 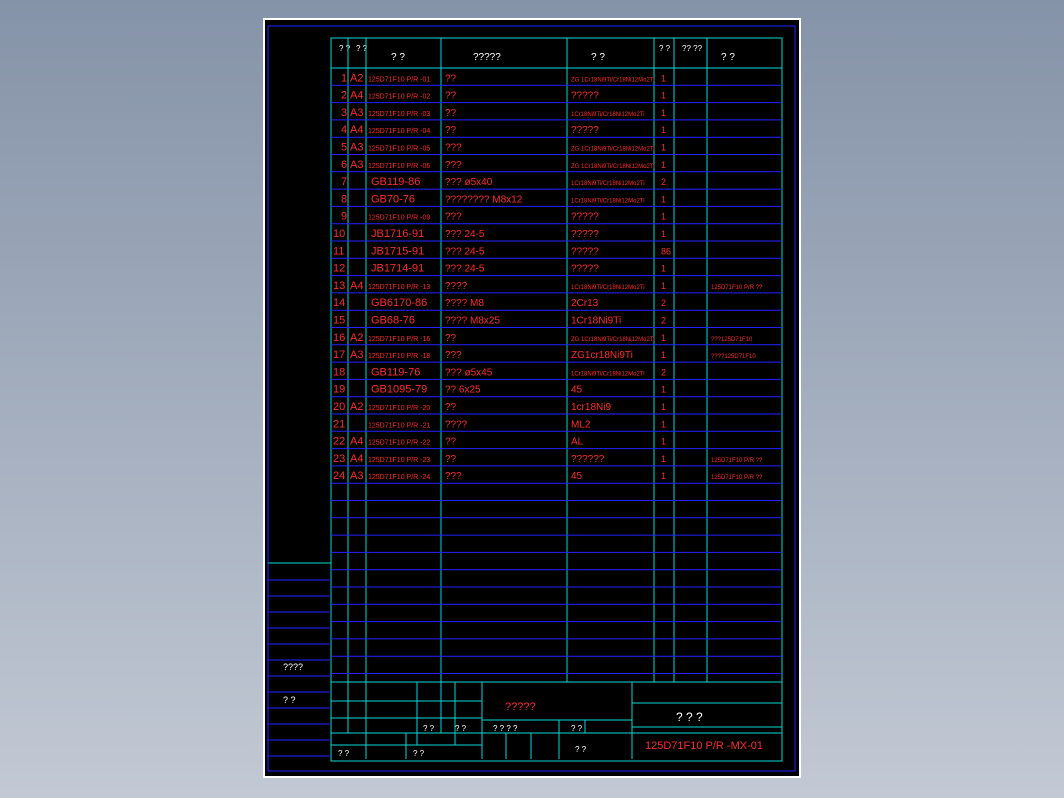 I want to click on row-number: 17, so click(x=339, y=355).